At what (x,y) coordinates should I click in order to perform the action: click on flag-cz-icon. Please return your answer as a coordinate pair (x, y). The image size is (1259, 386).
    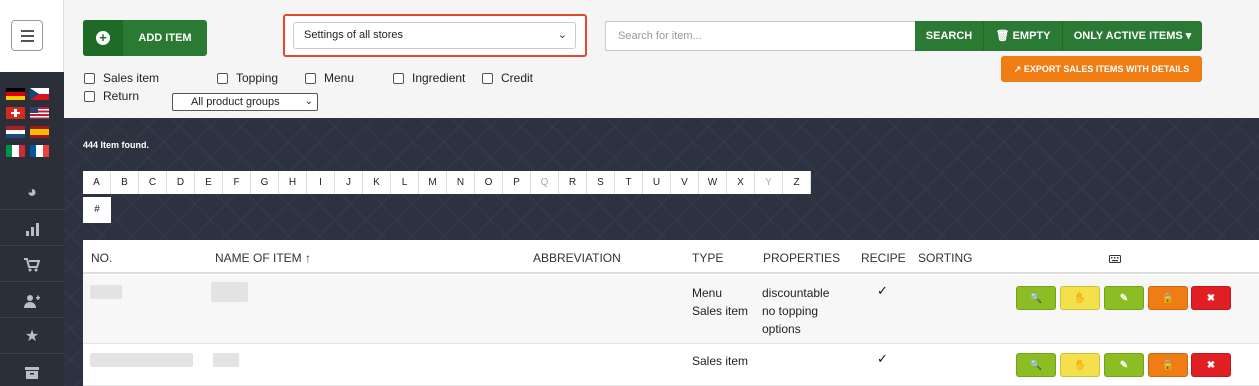
    Looking at the image, I should click on (39, 94).